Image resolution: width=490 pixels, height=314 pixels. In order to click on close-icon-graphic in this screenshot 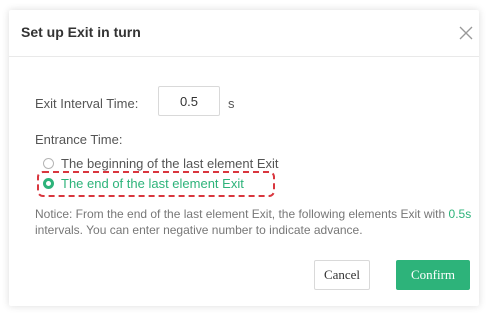, I will do `click(466, 33)`.